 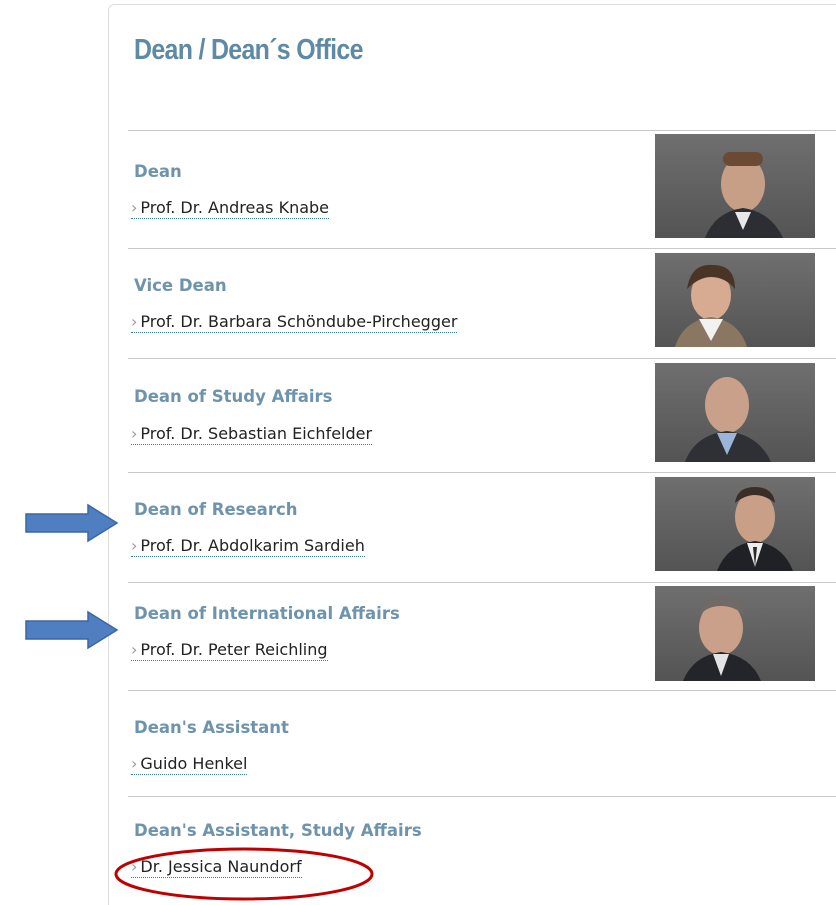 What do you see at coordinates (735, 300) in the screenshot?
I see `portrait-photo-vice-dean` at bounding box center [735, 300].